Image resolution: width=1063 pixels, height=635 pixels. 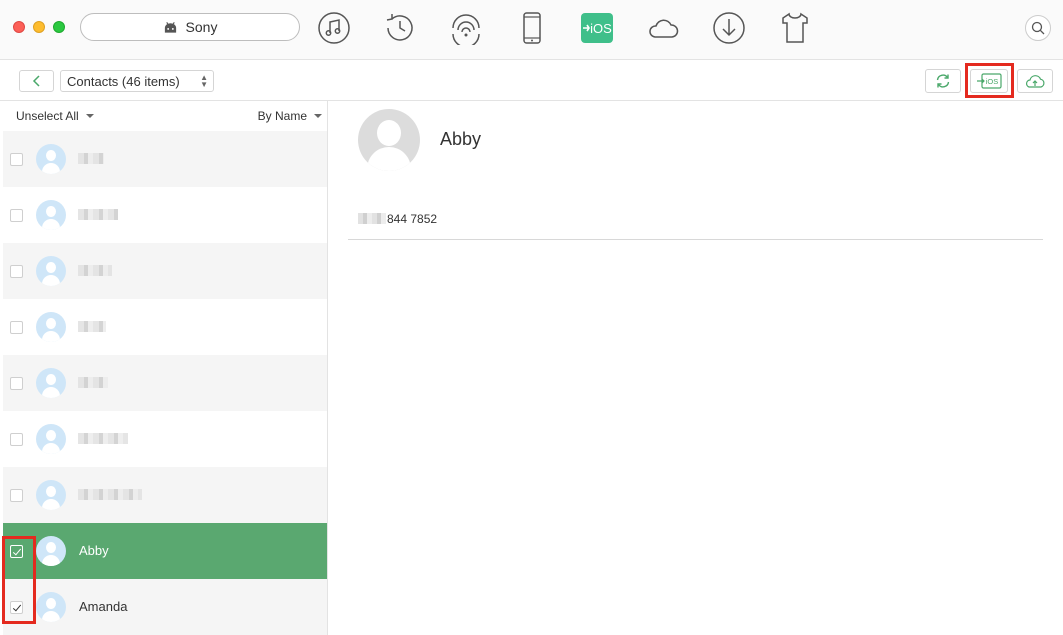 What do you see at coordinates (103, 606) in the screenshot?
I see `contact-name-label: Amanda` at bounding box center [103, 606].